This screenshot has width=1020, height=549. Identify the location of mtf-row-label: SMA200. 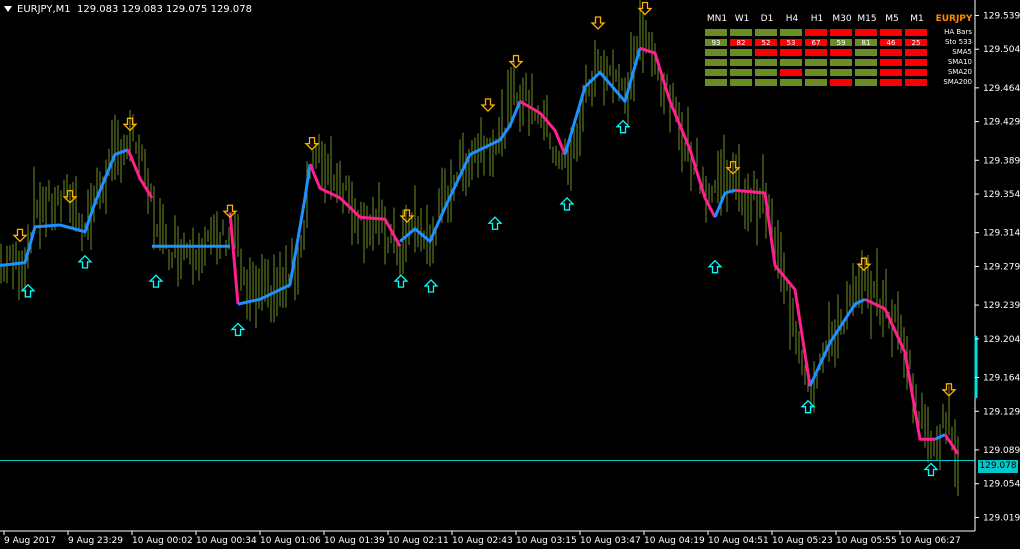
(957, 82).